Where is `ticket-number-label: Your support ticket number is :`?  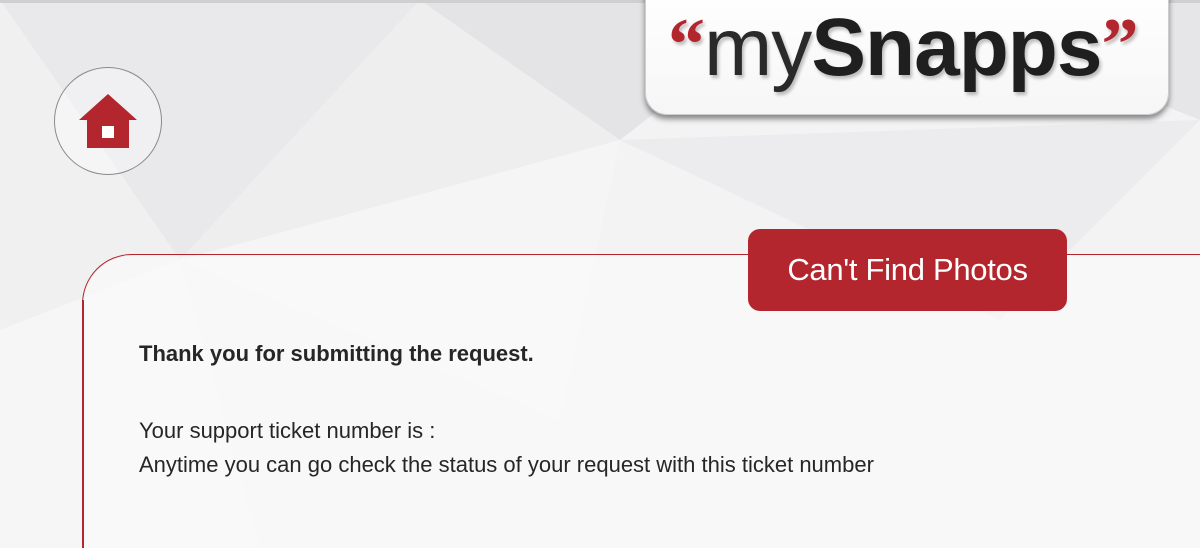 ticket-number-label: Your support ticket number is : is located at coordinates (287, 430).